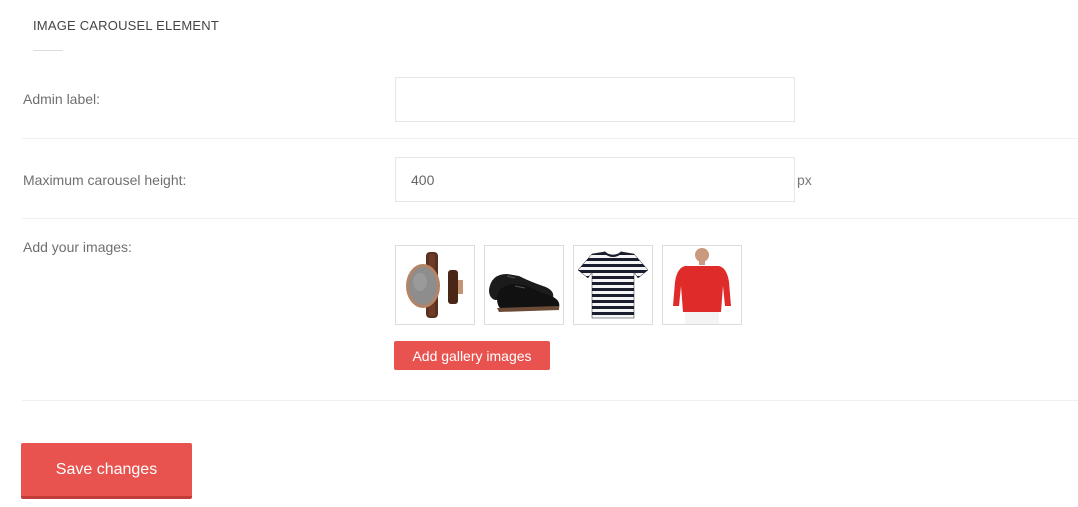  I want to click on images-label: Add your images:, so click(77, 247).